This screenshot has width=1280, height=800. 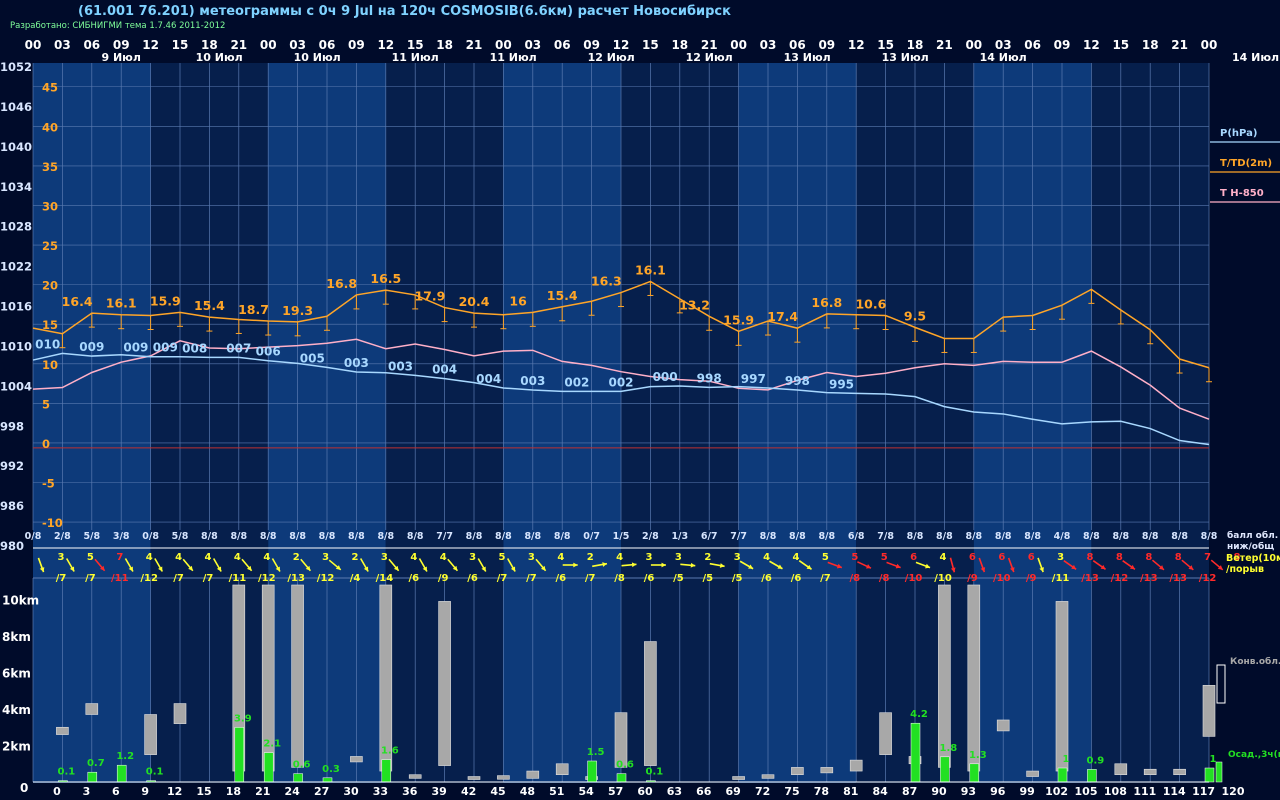 What do you see at coordinates (488, 379) in the screenshot?
I see `pressure-label: 004` at bounding box center [488, 379].